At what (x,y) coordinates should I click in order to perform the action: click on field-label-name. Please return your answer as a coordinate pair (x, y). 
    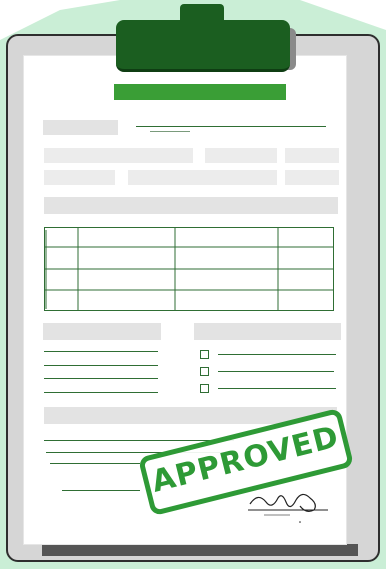
    Looking at the image, I should click on (80, 127).